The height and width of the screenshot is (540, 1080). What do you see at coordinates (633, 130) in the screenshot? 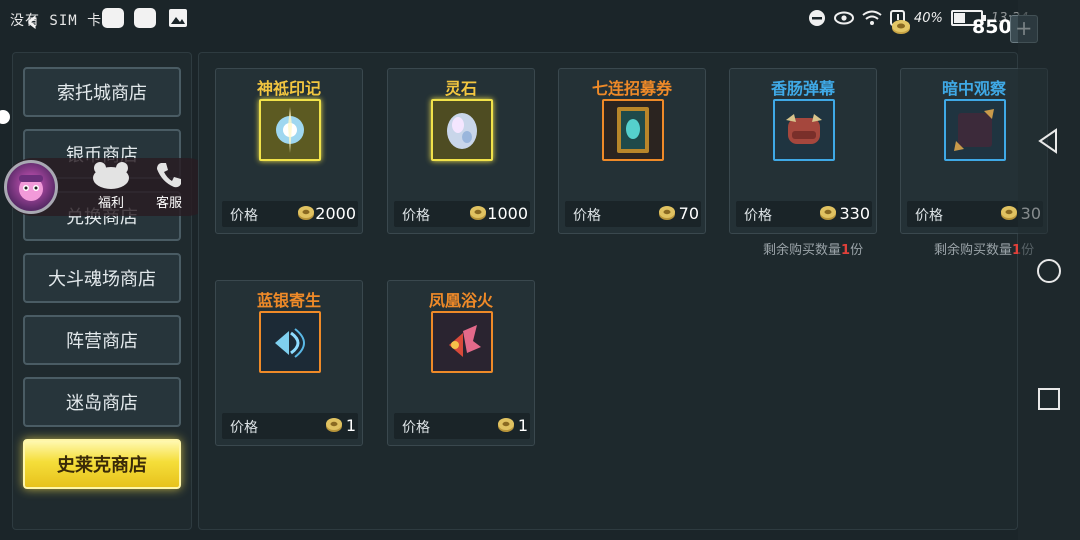
I see `recruit-ticket-icon` at bounding box center [633, 130].